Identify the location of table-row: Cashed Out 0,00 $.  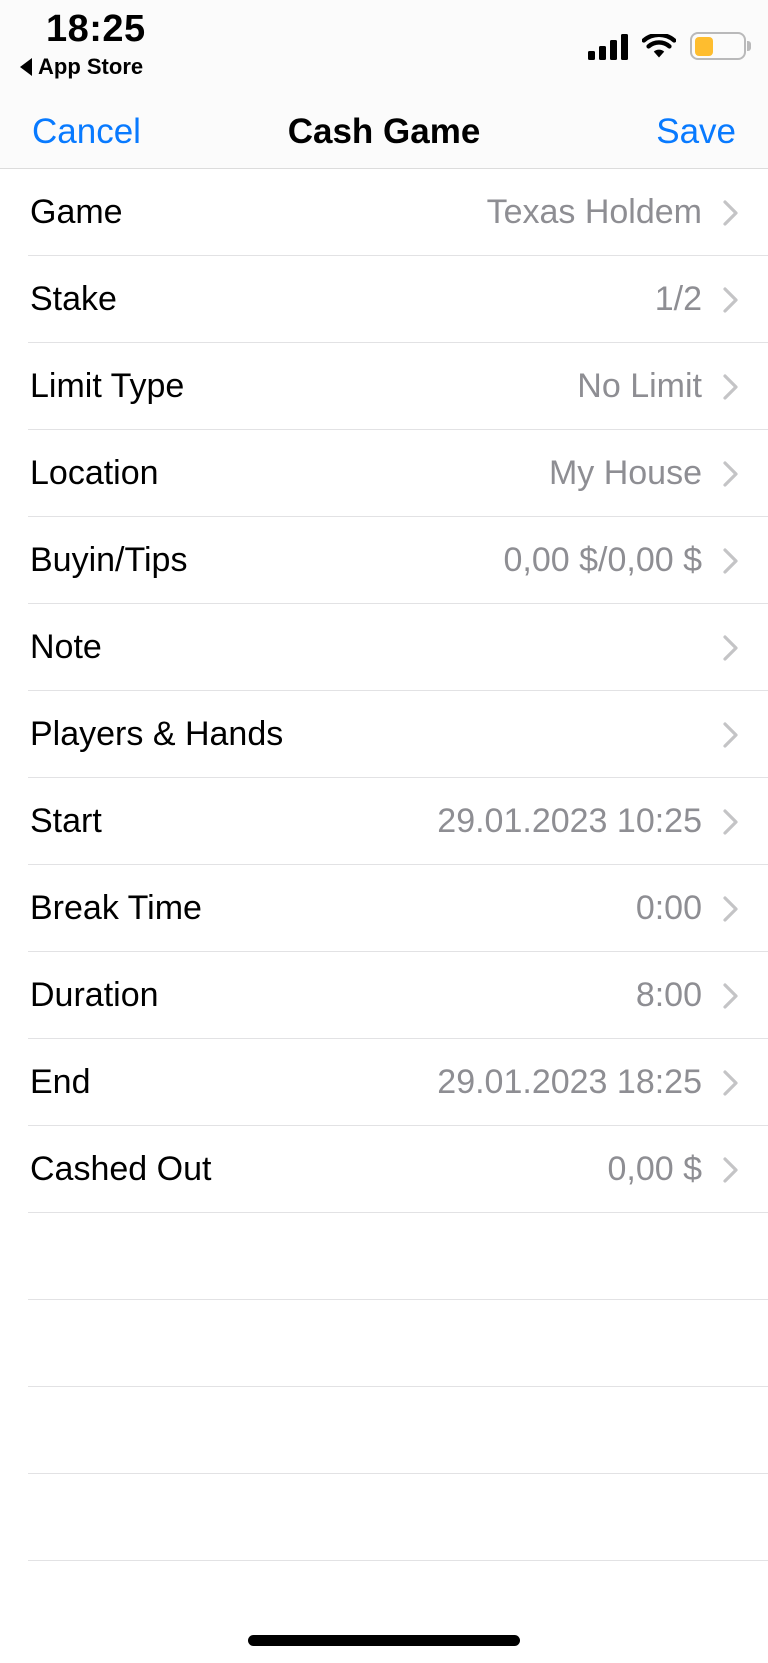
(384, 1169).